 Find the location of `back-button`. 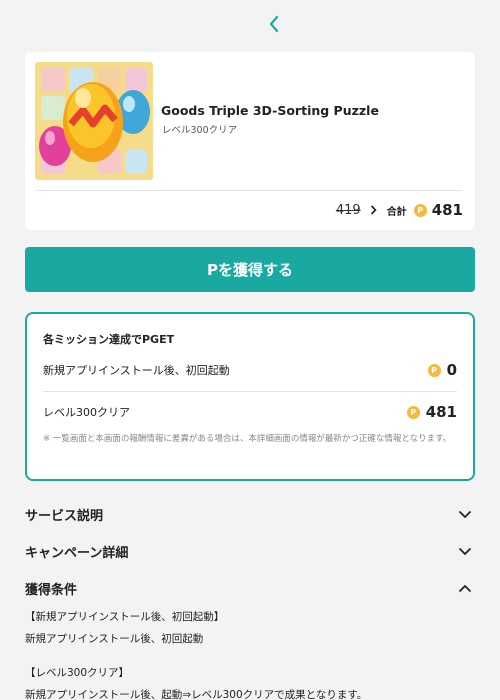

back-button is located at coordinates (274, 24).